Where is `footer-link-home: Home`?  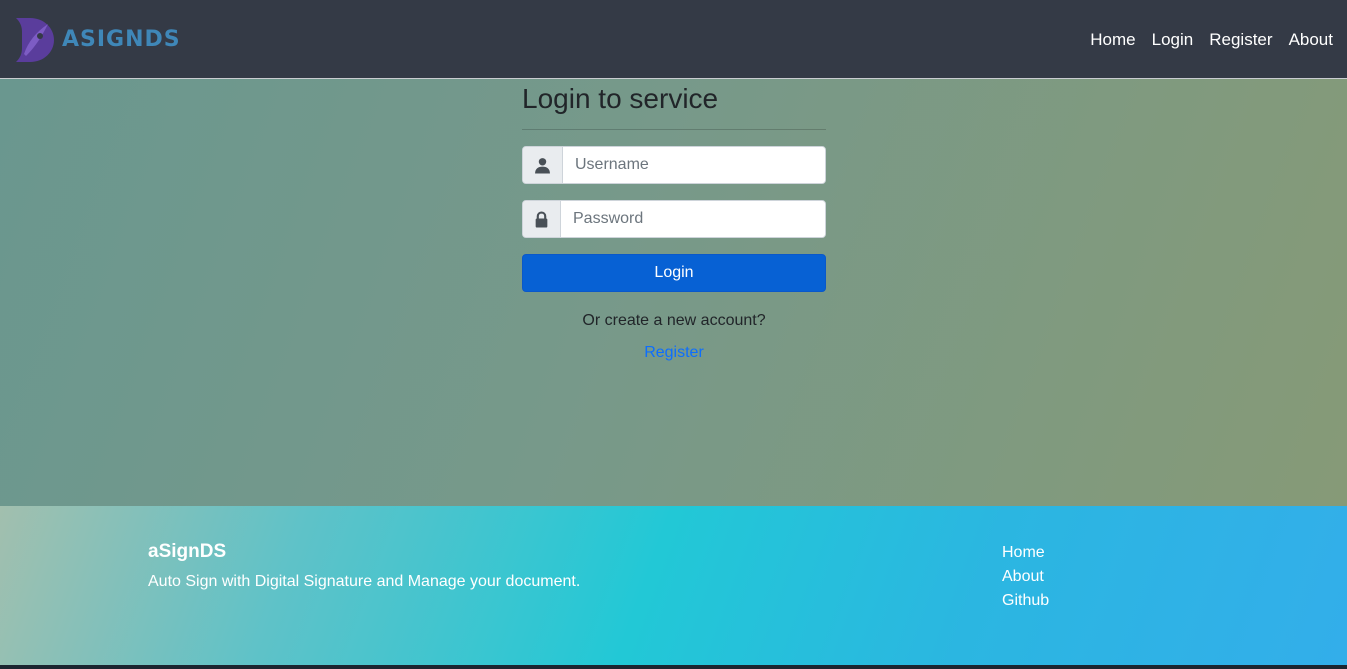 footer-link-home: Home is located at coordinates (1025, 553).